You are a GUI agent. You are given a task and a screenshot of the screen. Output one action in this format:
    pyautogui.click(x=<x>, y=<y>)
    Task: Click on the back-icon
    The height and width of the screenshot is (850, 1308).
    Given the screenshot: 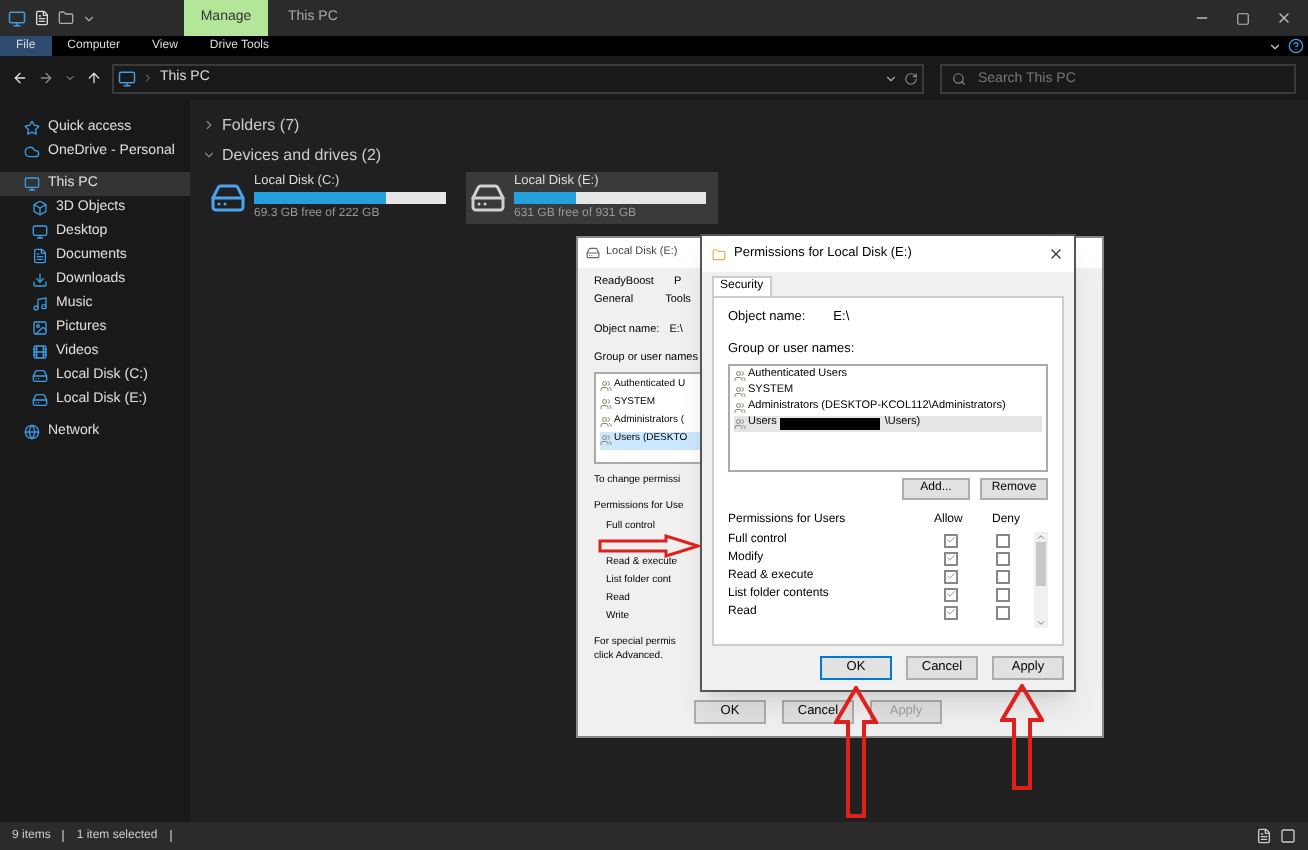 What is the action you would take?
    pyautogui.click(x=20, y=78)
    